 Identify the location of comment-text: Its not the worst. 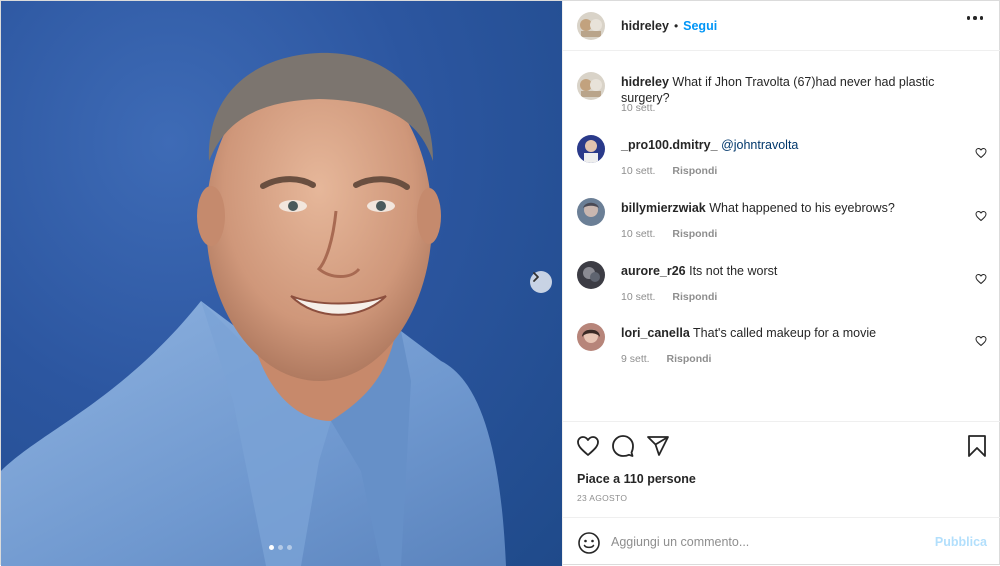
(733, 271).